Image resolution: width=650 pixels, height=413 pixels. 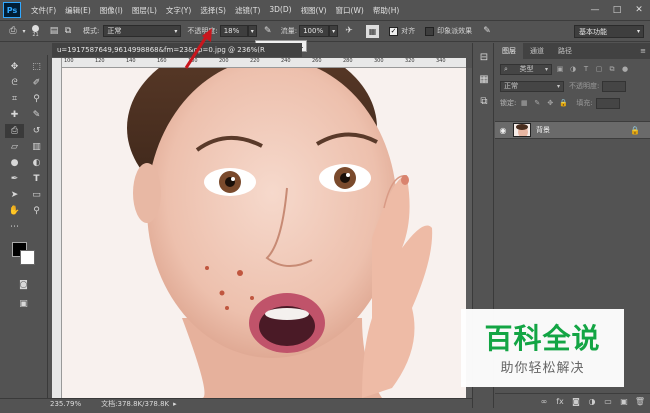 I want to click on airbrush-icon: ✈, so click(x=349, y=31).